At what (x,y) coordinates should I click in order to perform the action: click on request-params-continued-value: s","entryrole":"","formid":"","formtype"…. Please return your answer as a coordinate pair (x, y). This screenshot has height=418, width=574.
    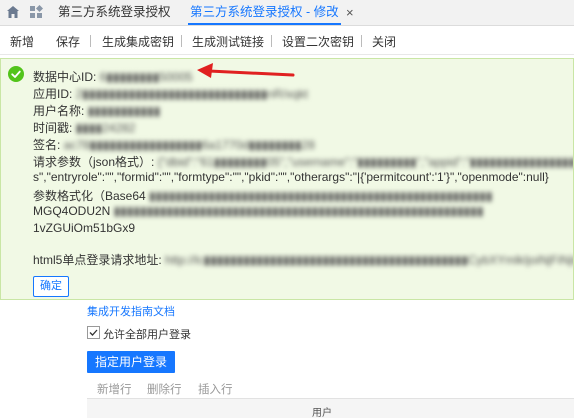
    Looking at the image, I should click on (291, 177).